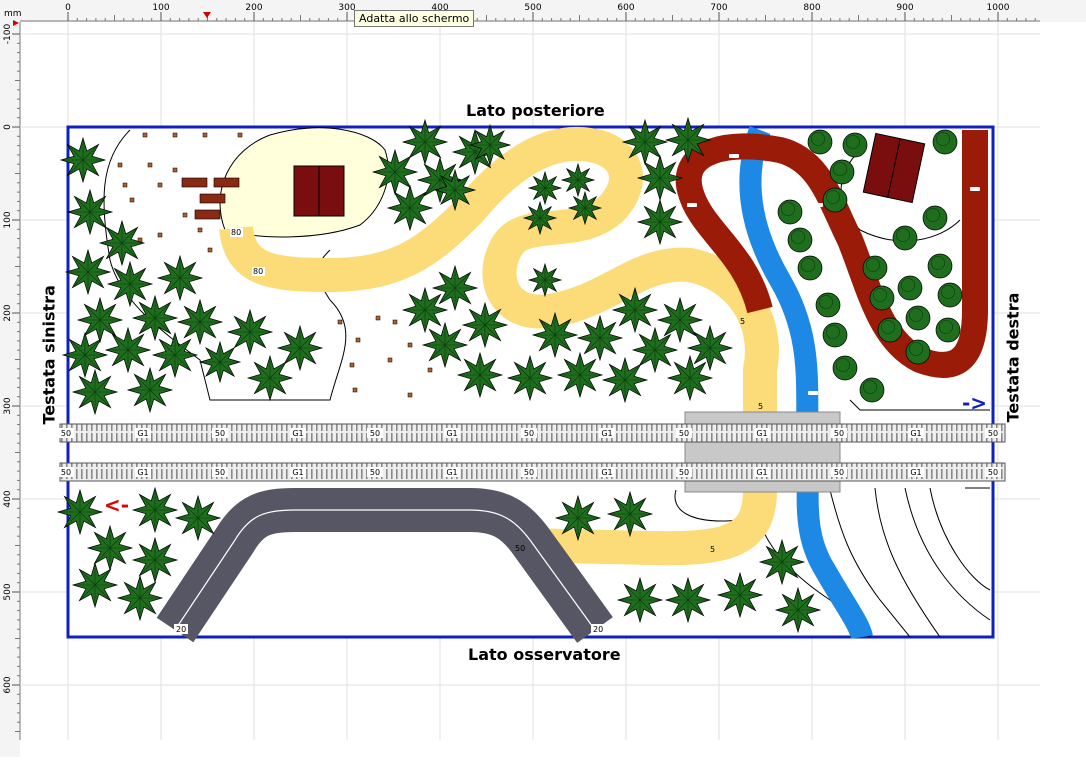  Describe the element at coordinates (904, 8) in the screenshot. I see `ruler-tick-label: 900` at that location.